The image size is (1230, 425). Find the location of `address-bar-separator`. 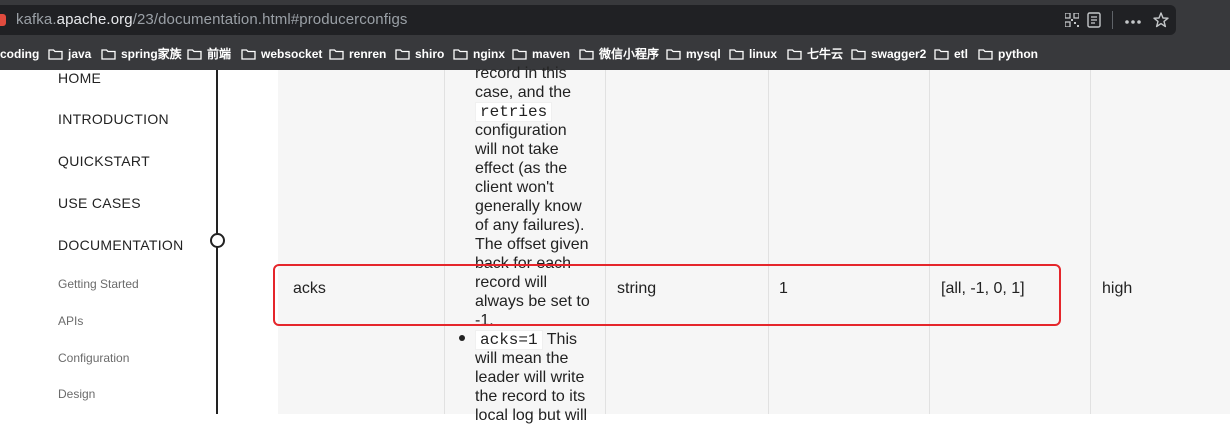

address-bar-separator is located at coordinates (1112, 20).